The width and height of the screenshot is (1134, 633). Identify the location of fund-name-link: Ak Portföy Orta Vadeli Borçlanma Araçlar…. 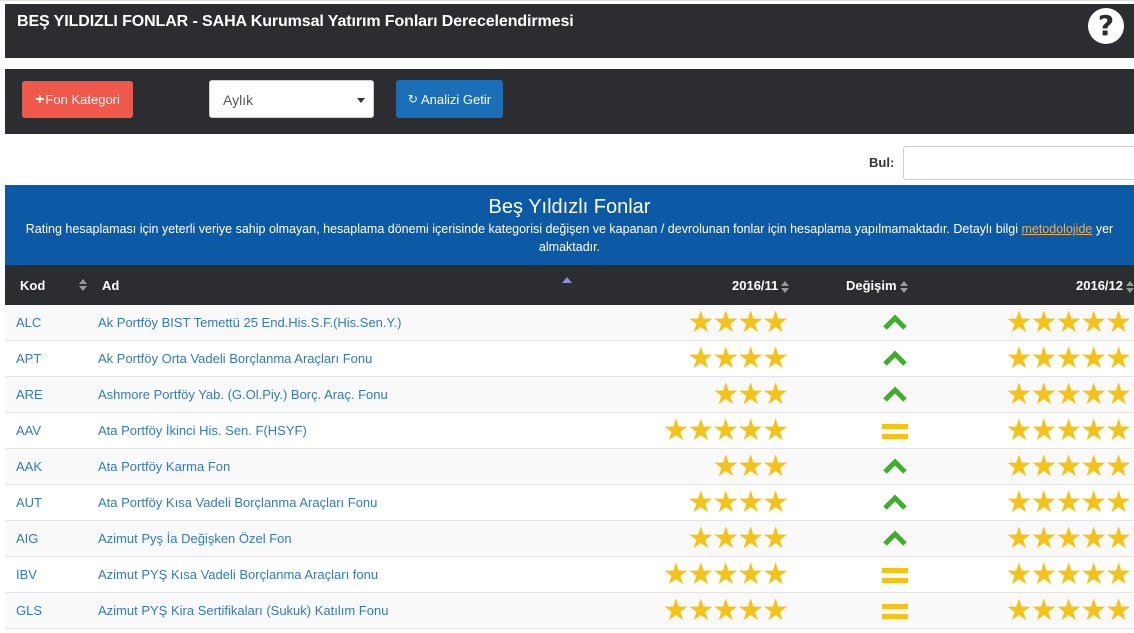
(235, 358).